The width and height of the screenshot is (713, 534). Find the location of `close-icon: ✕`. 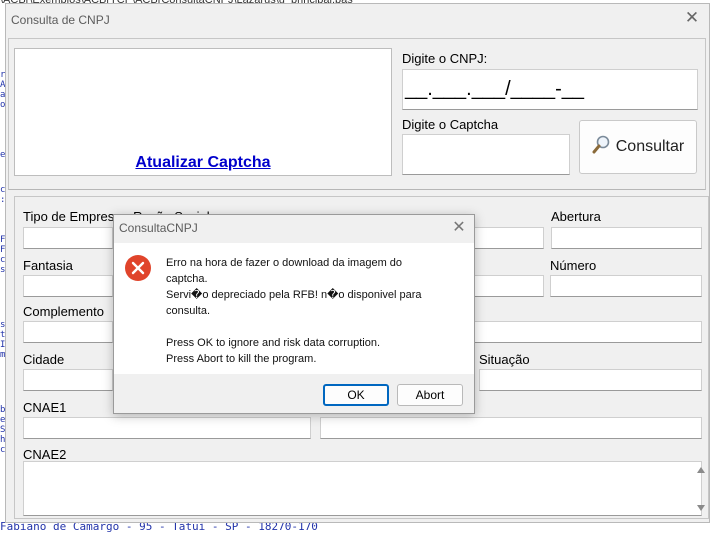

close-icon: ✕ is located at coordinates (692, 18).